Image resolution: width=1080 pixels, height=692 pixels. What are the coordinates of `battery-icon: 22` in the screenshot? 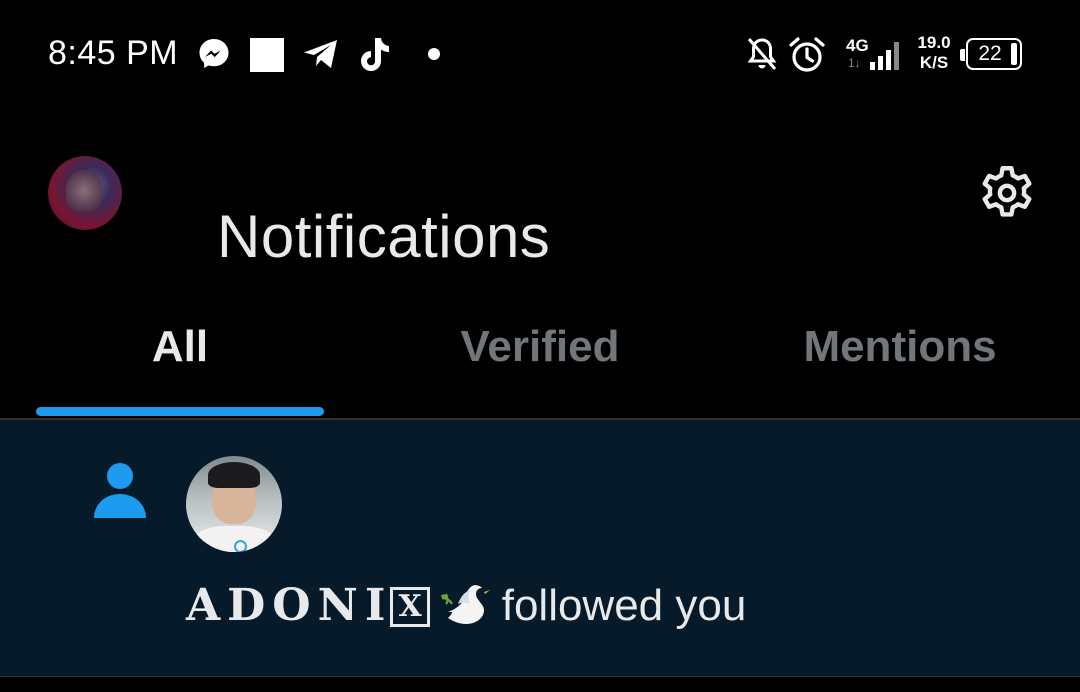 It's located at (991, 54).